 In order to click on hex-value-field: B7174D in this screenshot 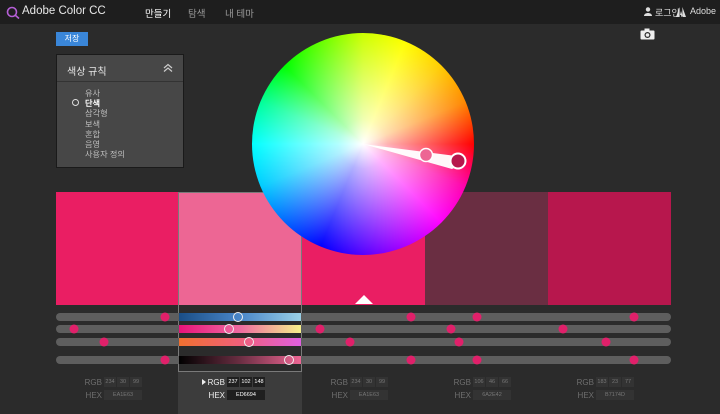, I will do `click(615, 395)`.